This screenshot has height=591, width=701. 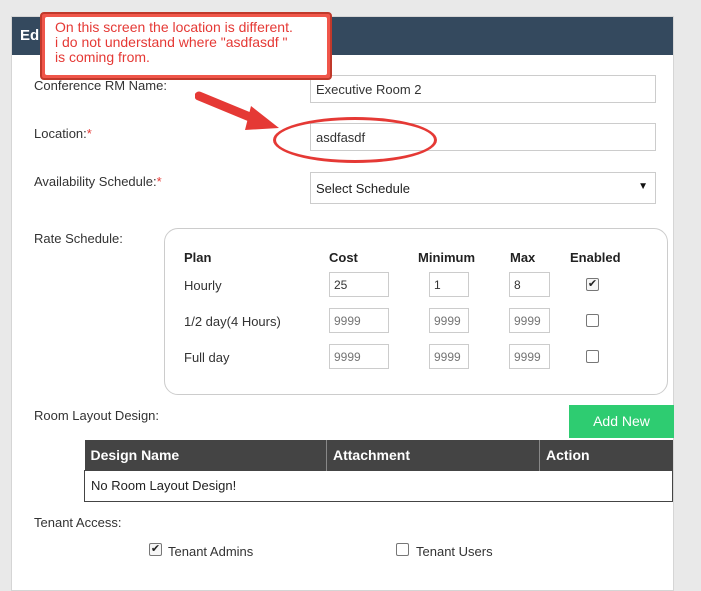 I want to click on conference-name-label: Conference RM Name:, so click(x=100, y=85).